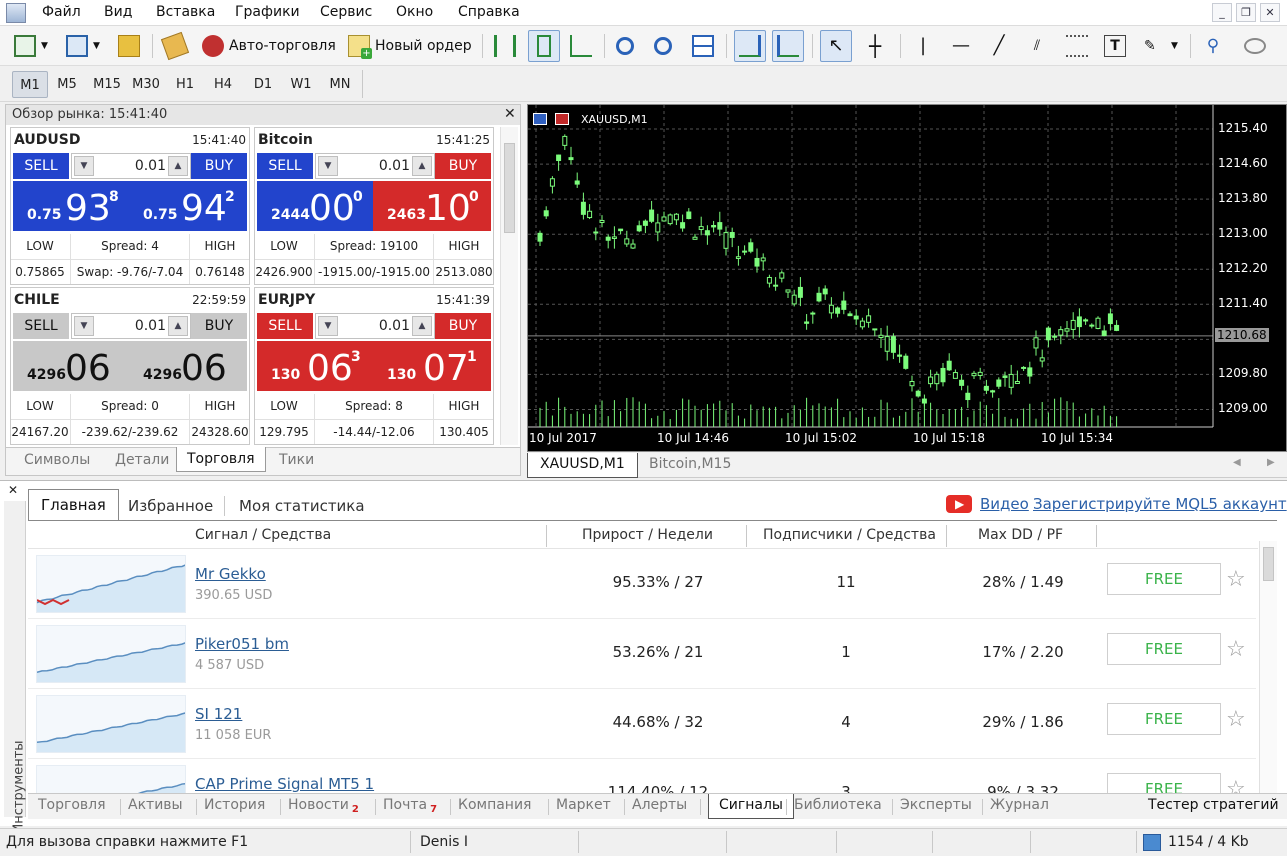 This screenshot has width=1287, height=856. What do you see at coordinates (625, 46) in the screenshot?
I see `zoom-in-button` at bounding box center [625, 46].